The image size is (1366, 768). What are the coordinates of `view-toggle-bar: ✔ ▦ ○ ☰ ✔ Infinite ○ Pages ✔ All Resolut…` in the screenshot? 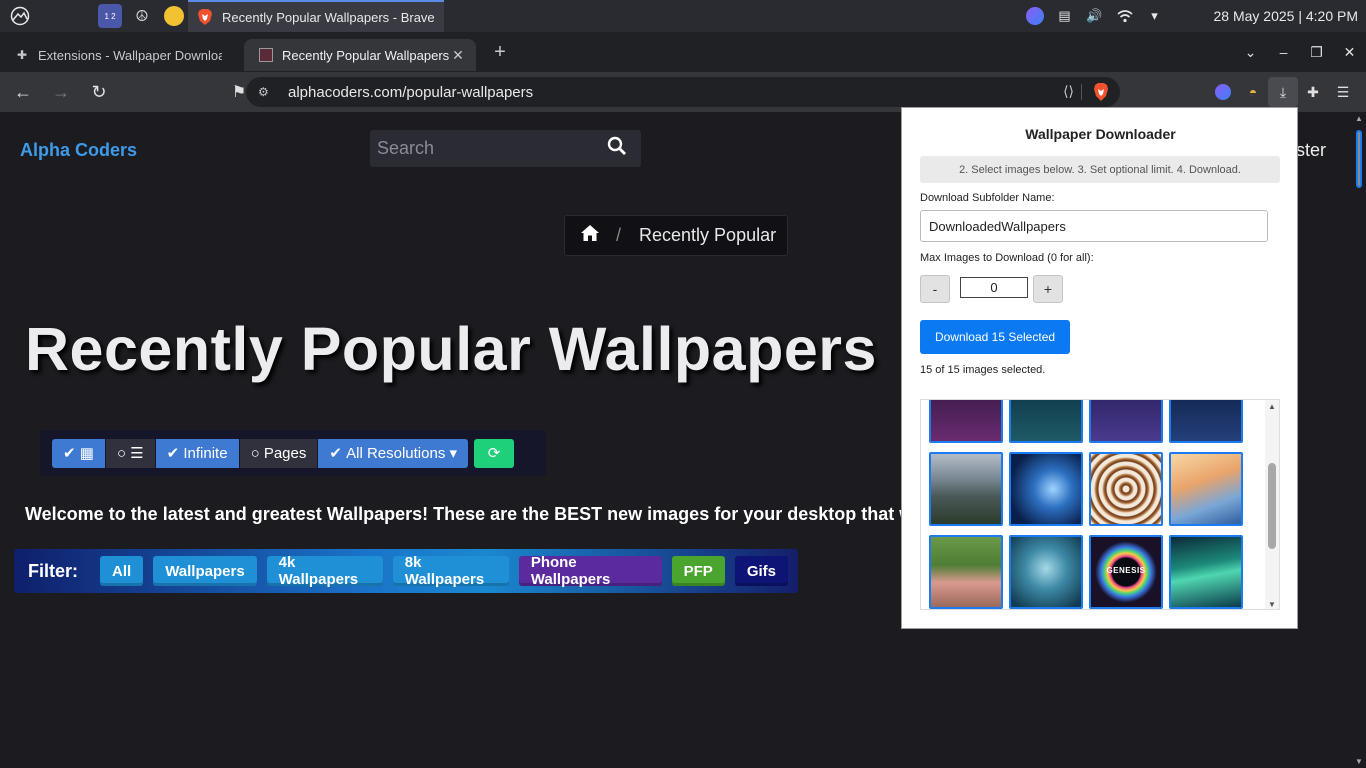 It's located at (293, 453).